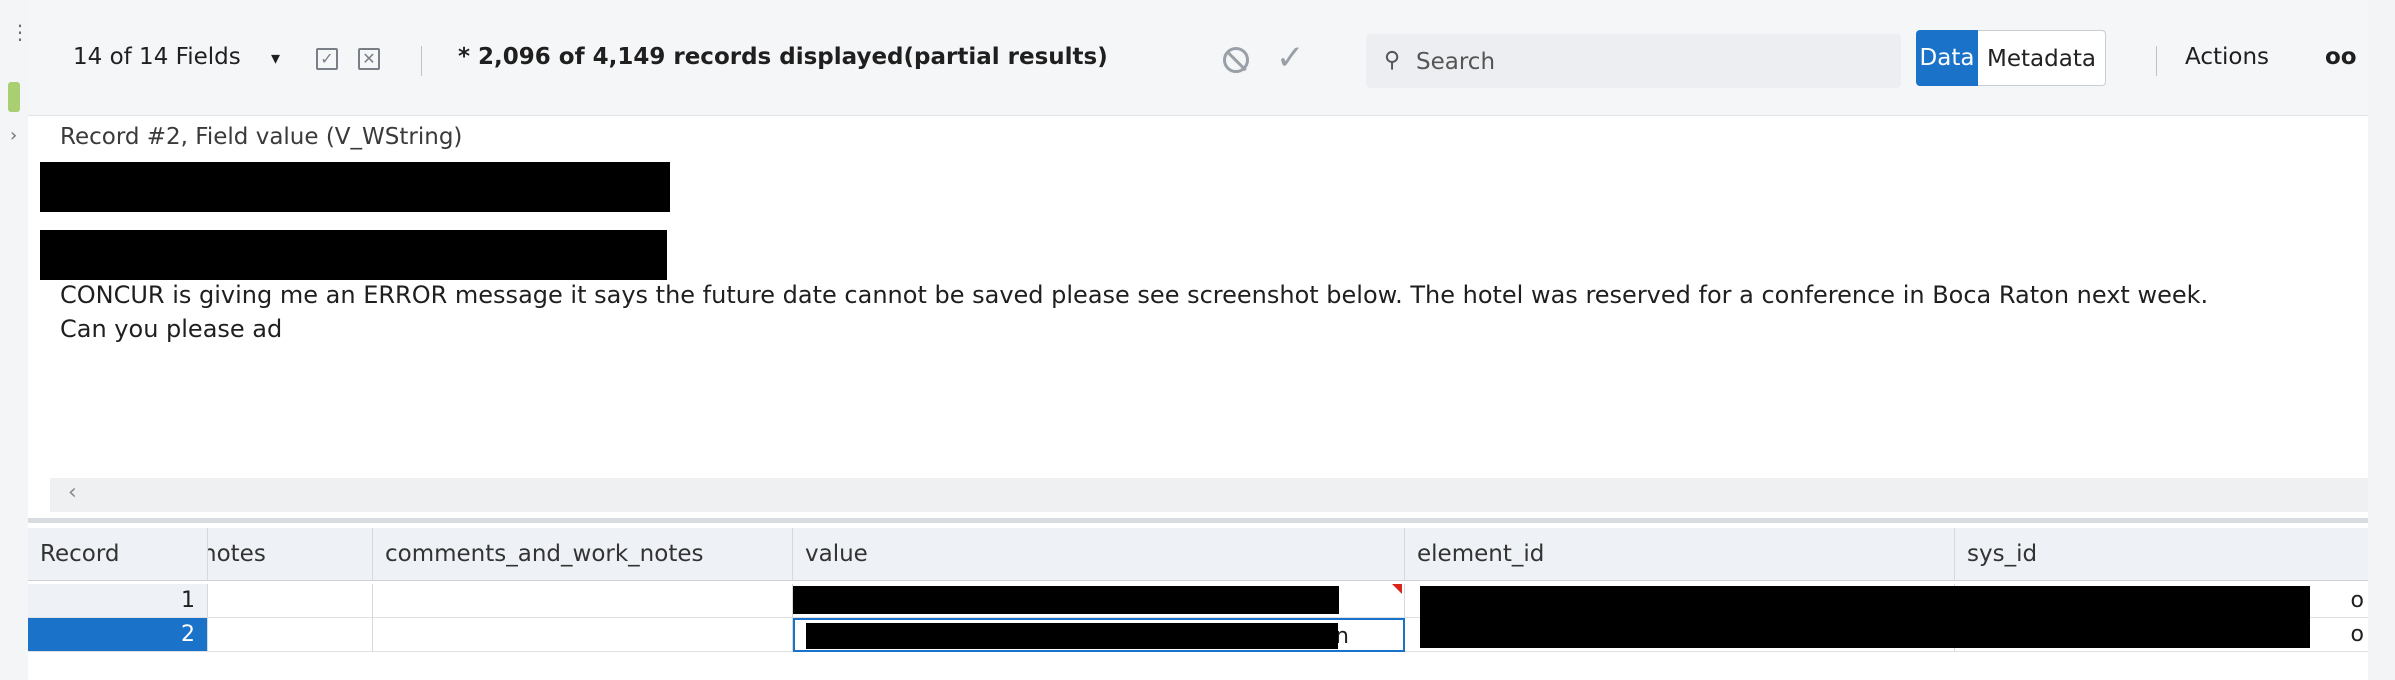 The height and width of the screenshot is (680, 2395). What do you see at coordinates (290, 554) in the screenshot?
I see `column-header-notes: notes` at bounding box center [290, 554].